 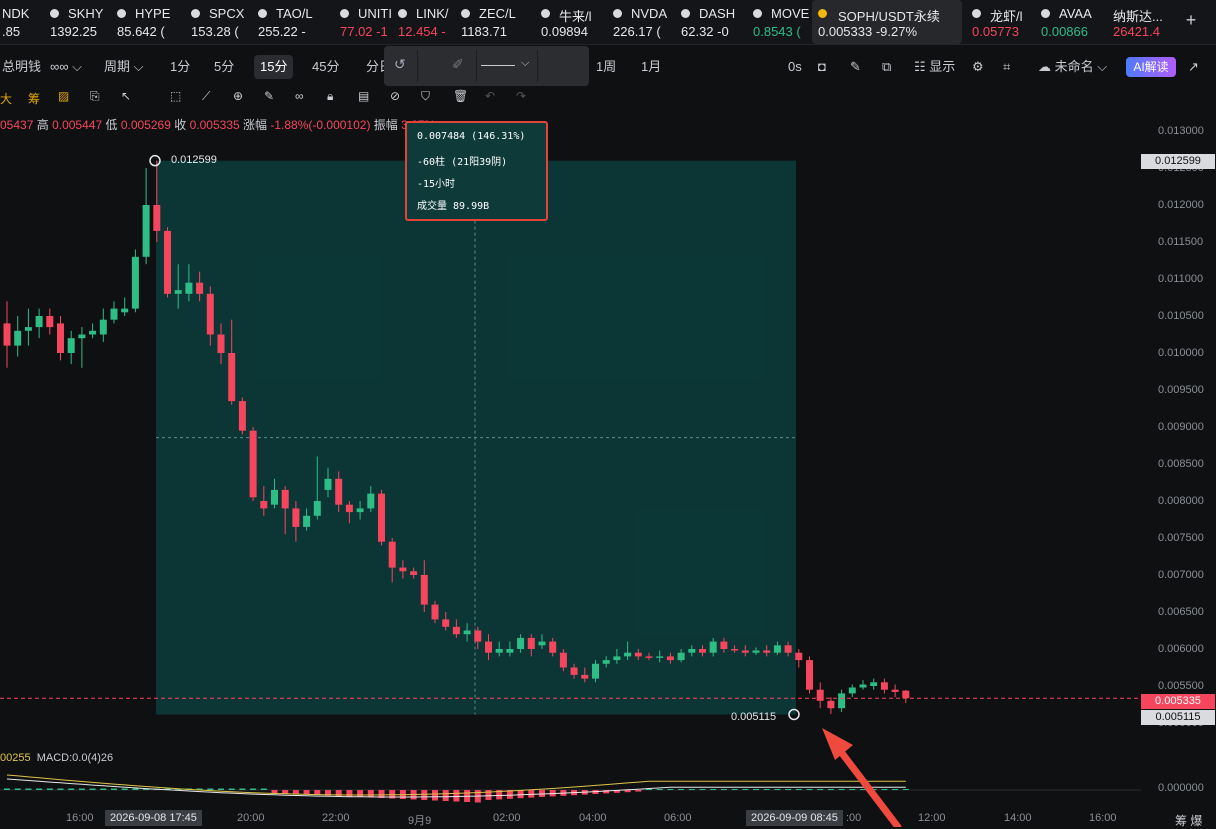 I want to click on x-highlight-end: 2026-09-09 08:45, so click(x=794, y=818).